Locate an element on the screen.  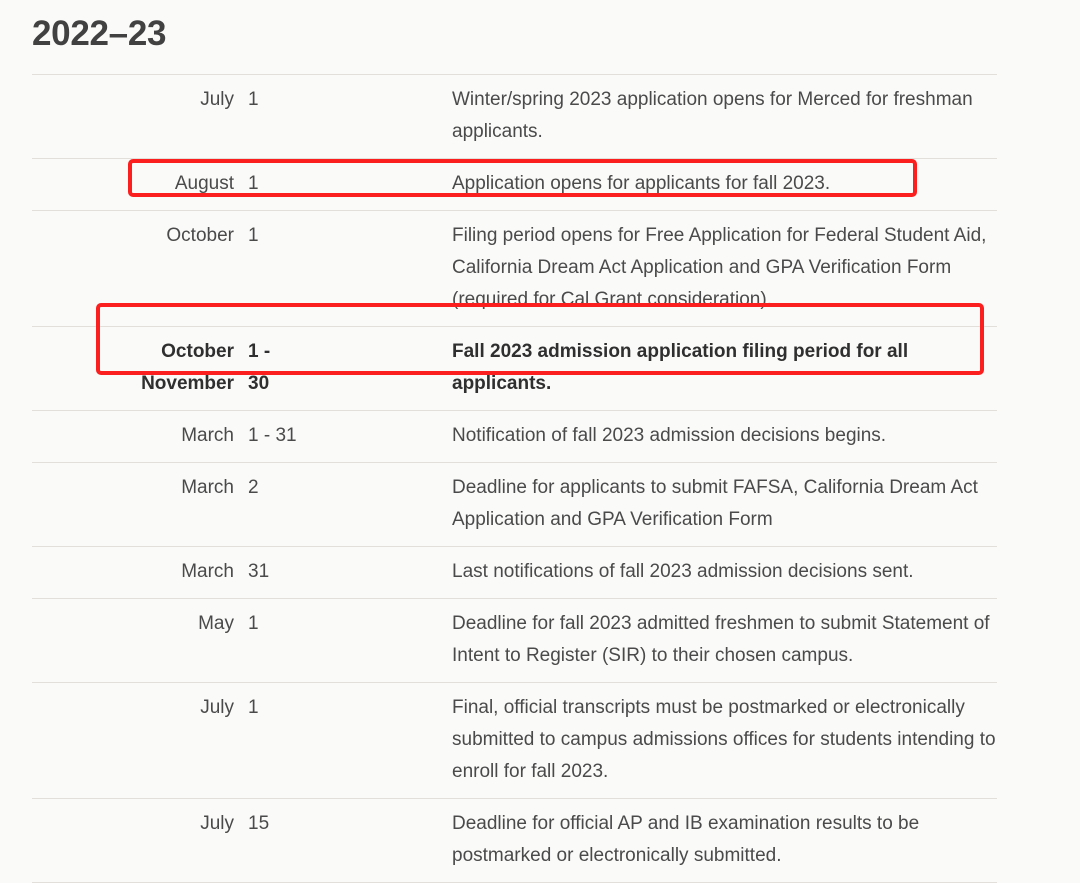
page-title: 2022–23 is located at coordinates (99, 33).